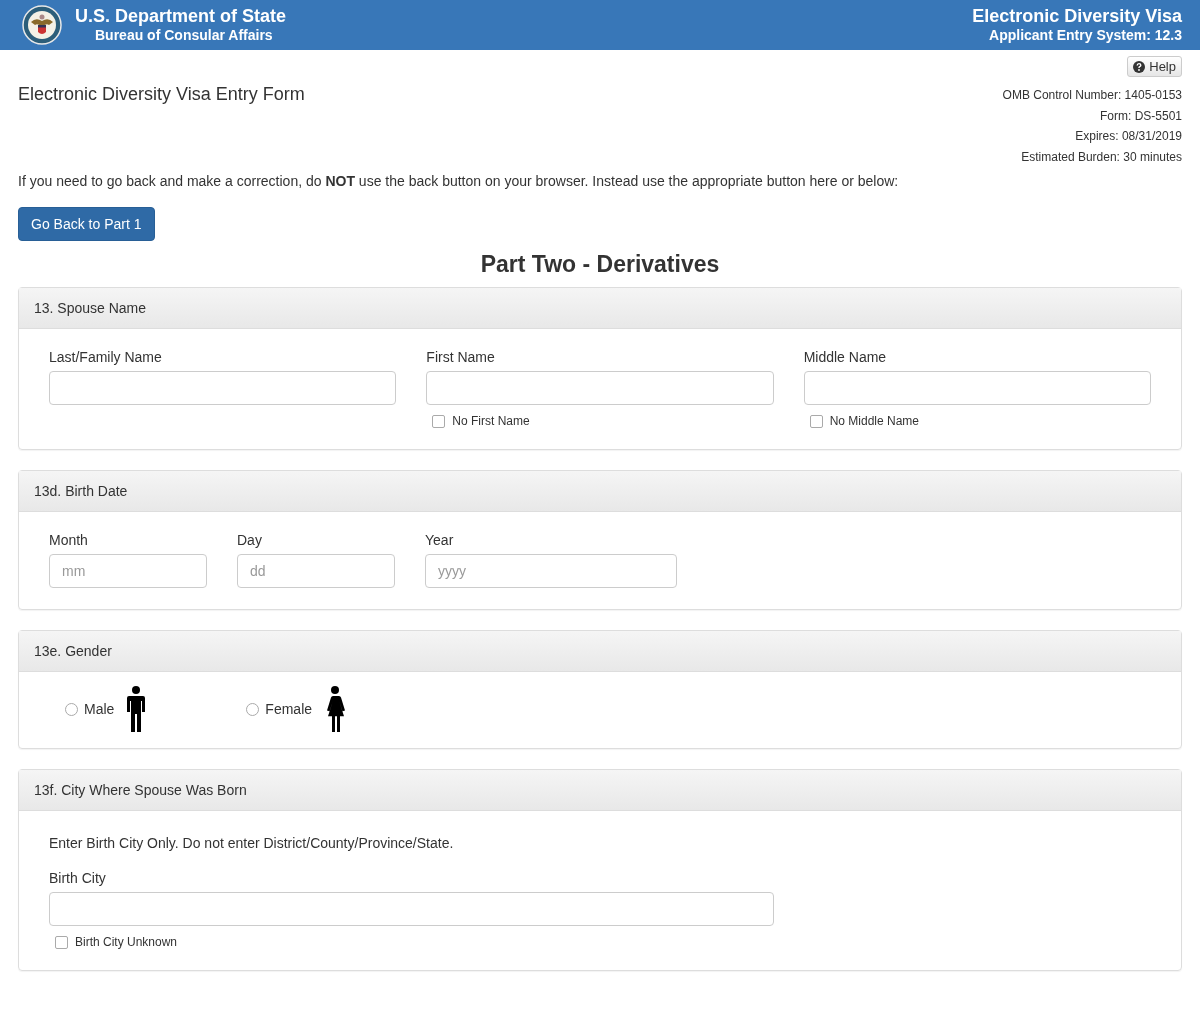 Image resolution: width=1200 pixels, height=1035 pixels. I want to click on system-title: Electronic Diversity Visa, so click(1077, 16).